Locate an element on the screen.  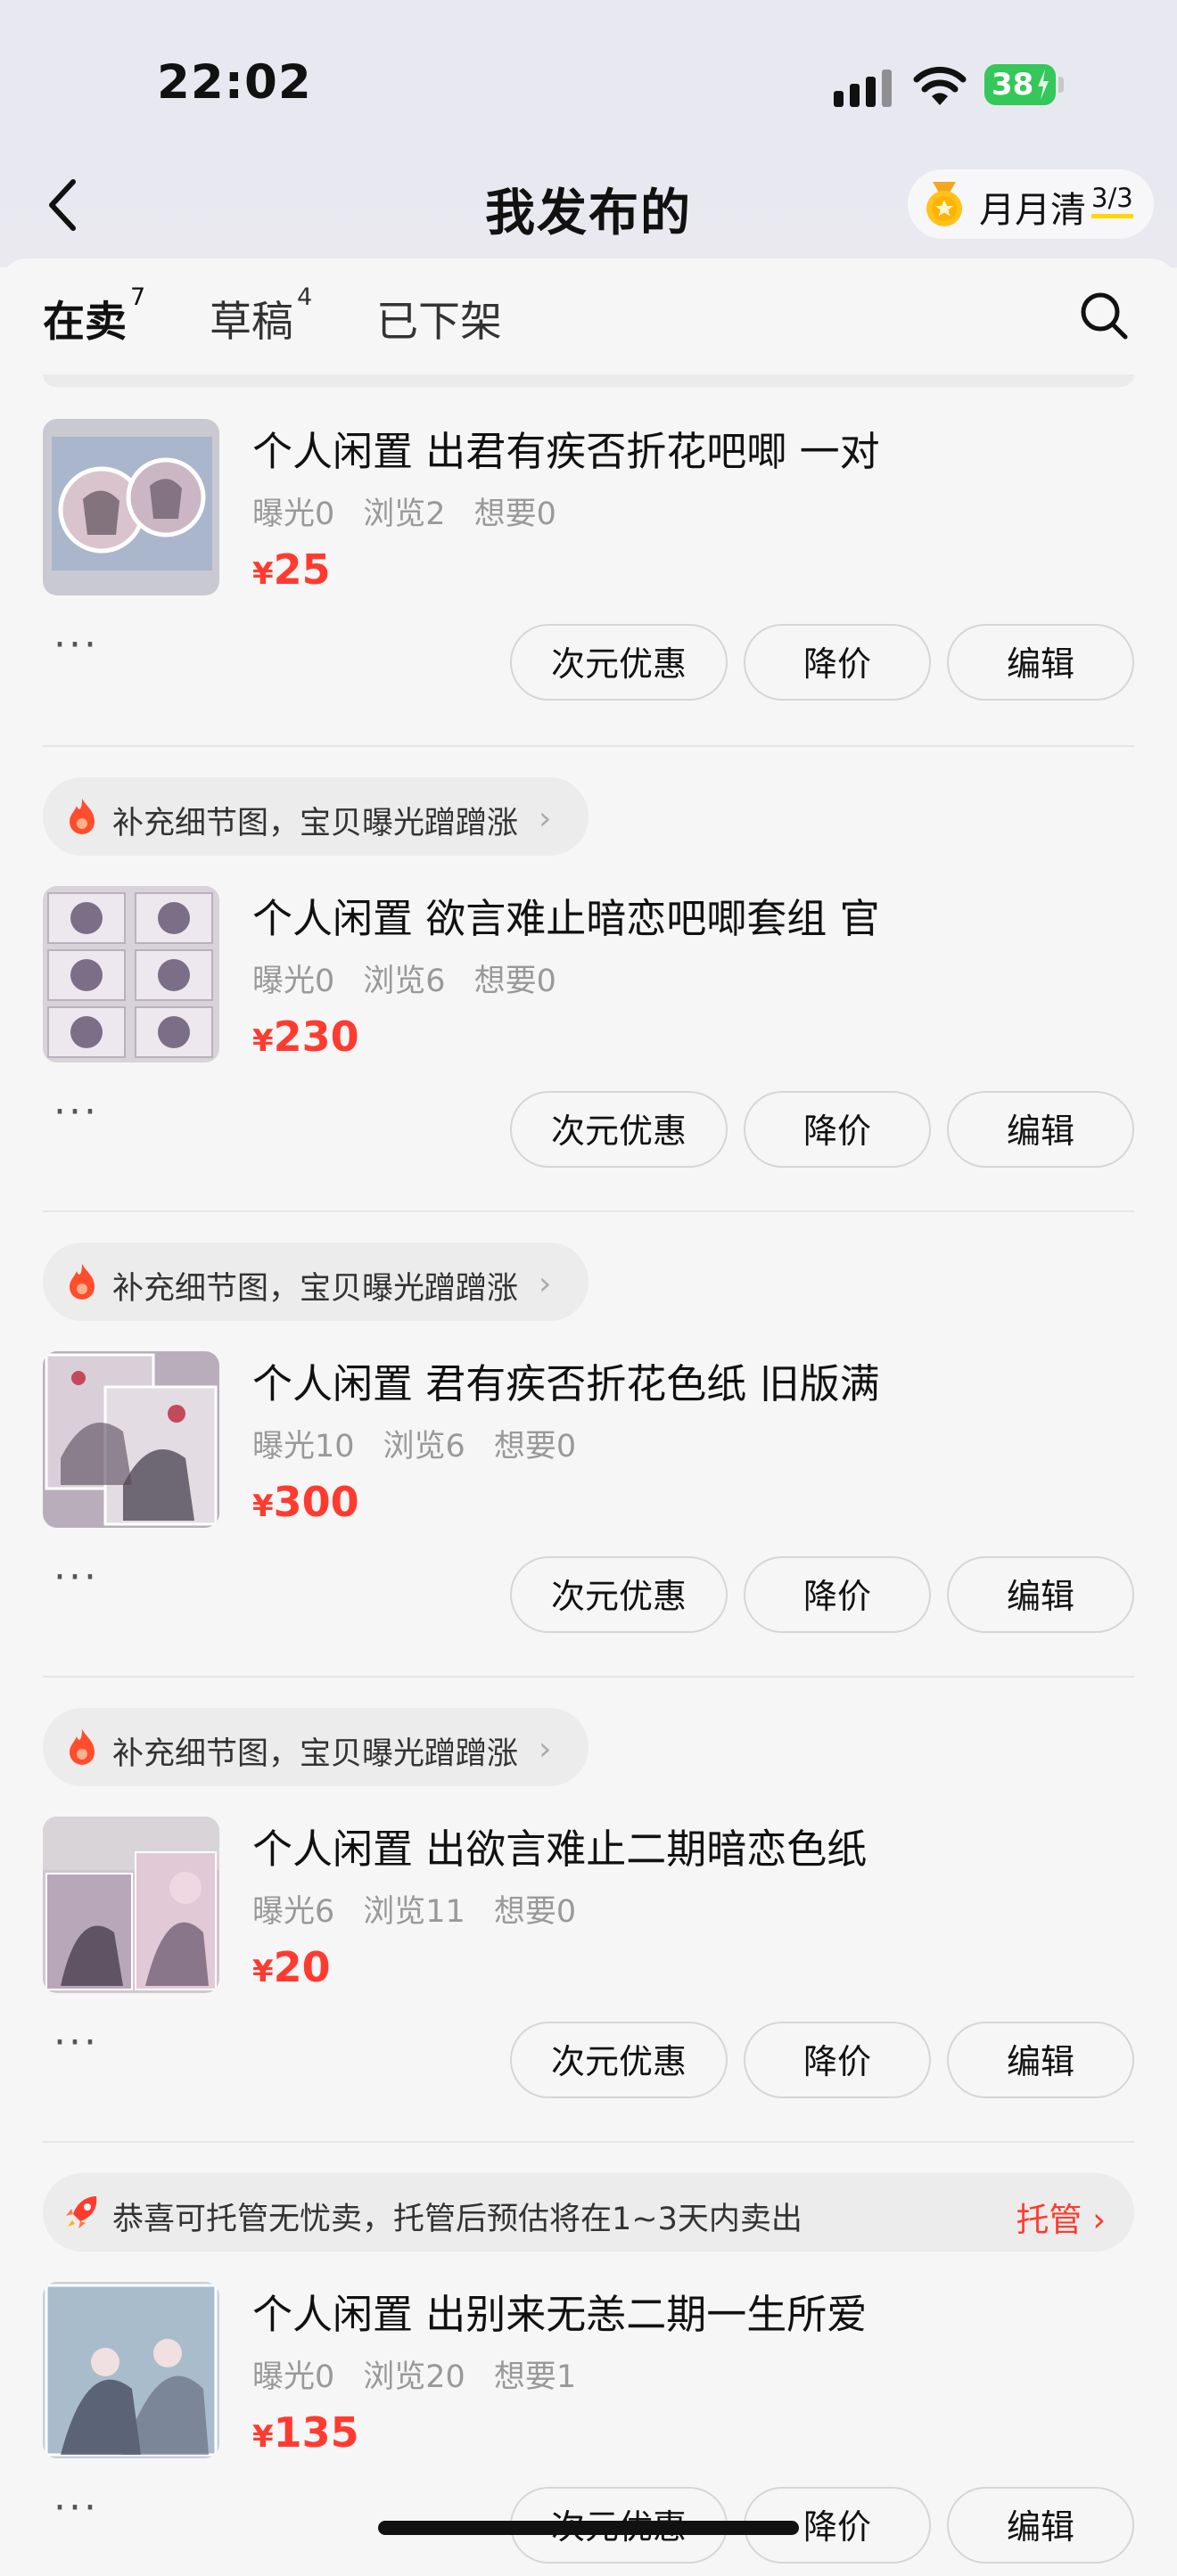
tab-count: 4 is located at coordinates (305, 297).